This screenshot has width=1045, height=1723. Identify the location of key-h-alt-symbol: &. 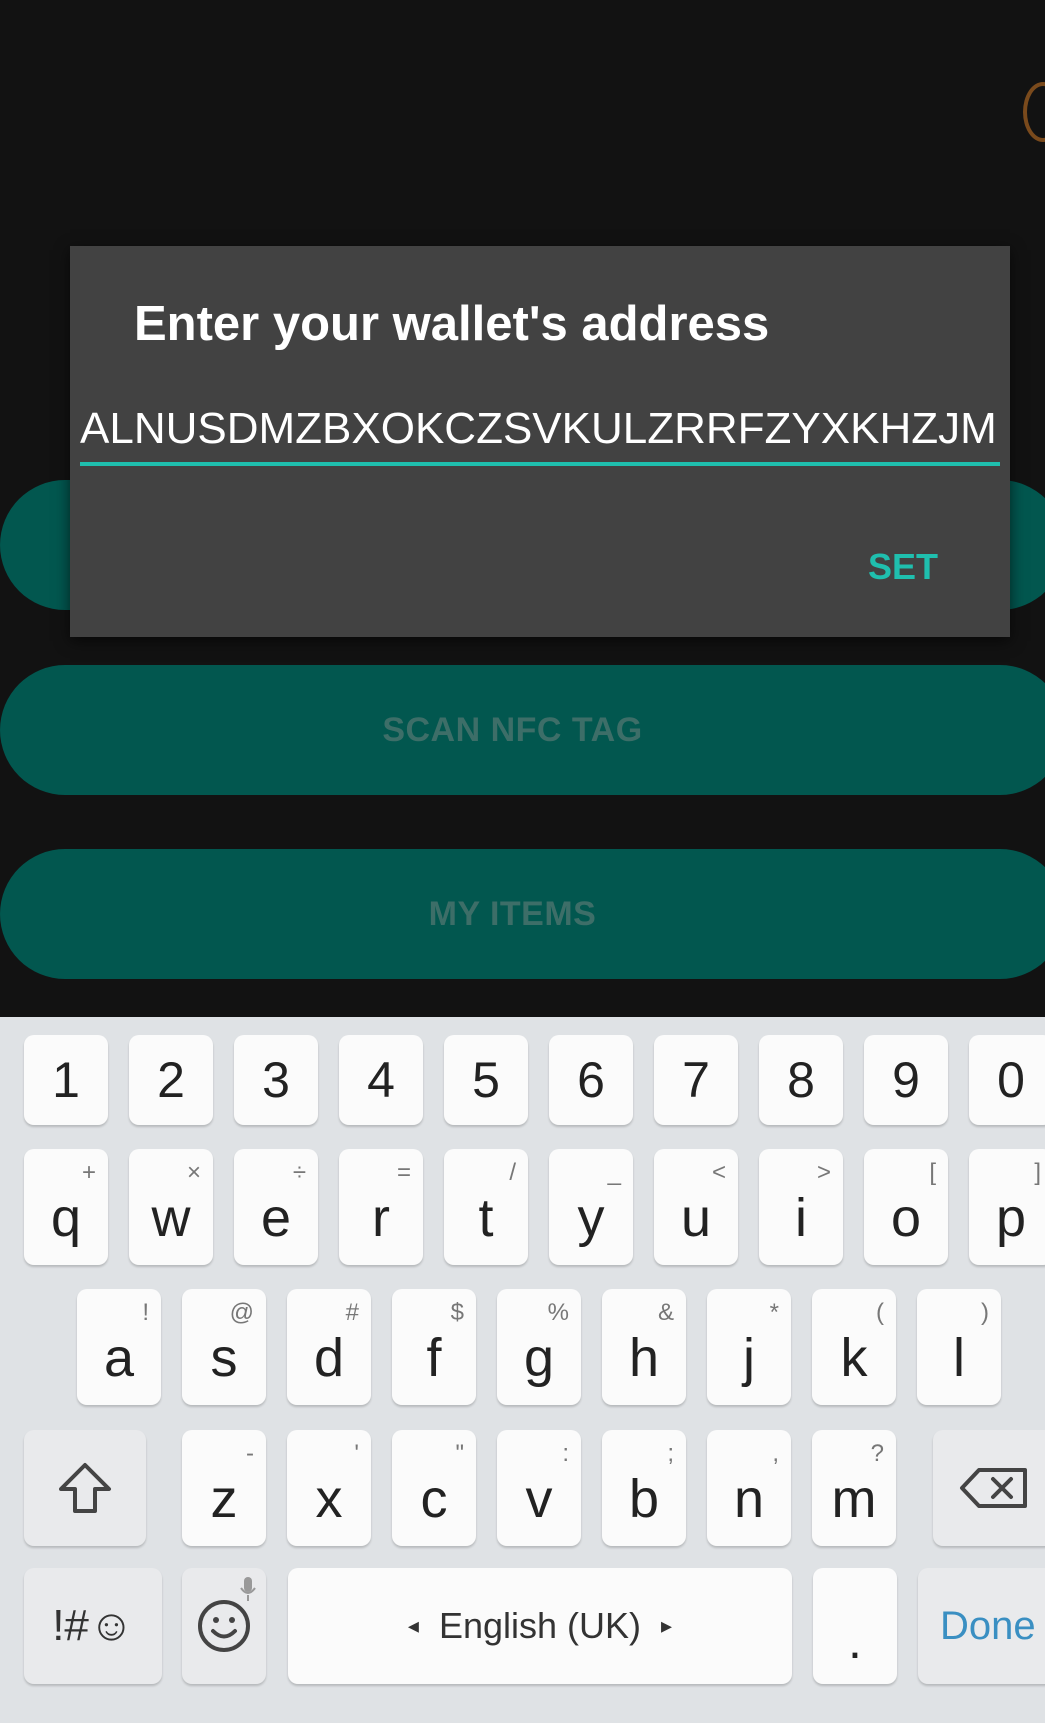
(665, 1312).